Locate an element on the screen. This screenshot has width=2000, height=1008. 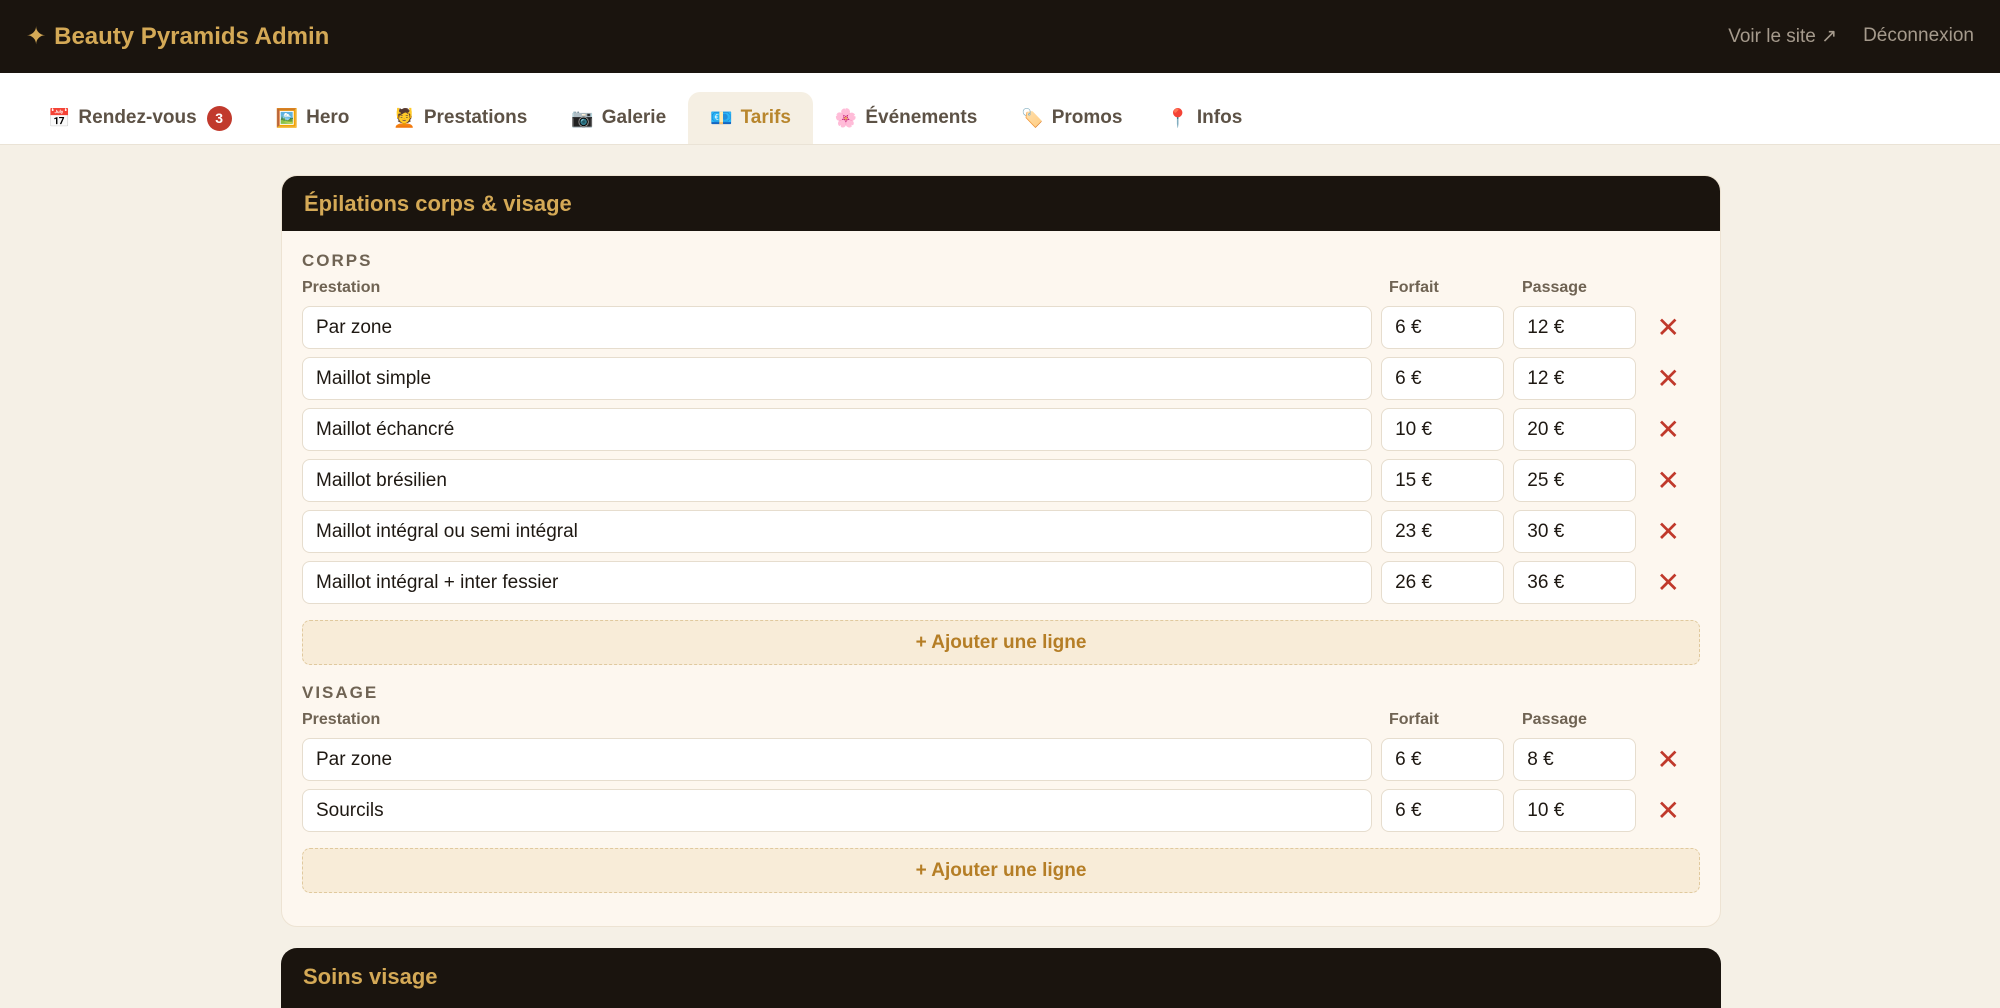
forfait-input: 23 € is located at coordinates (1443, 531).